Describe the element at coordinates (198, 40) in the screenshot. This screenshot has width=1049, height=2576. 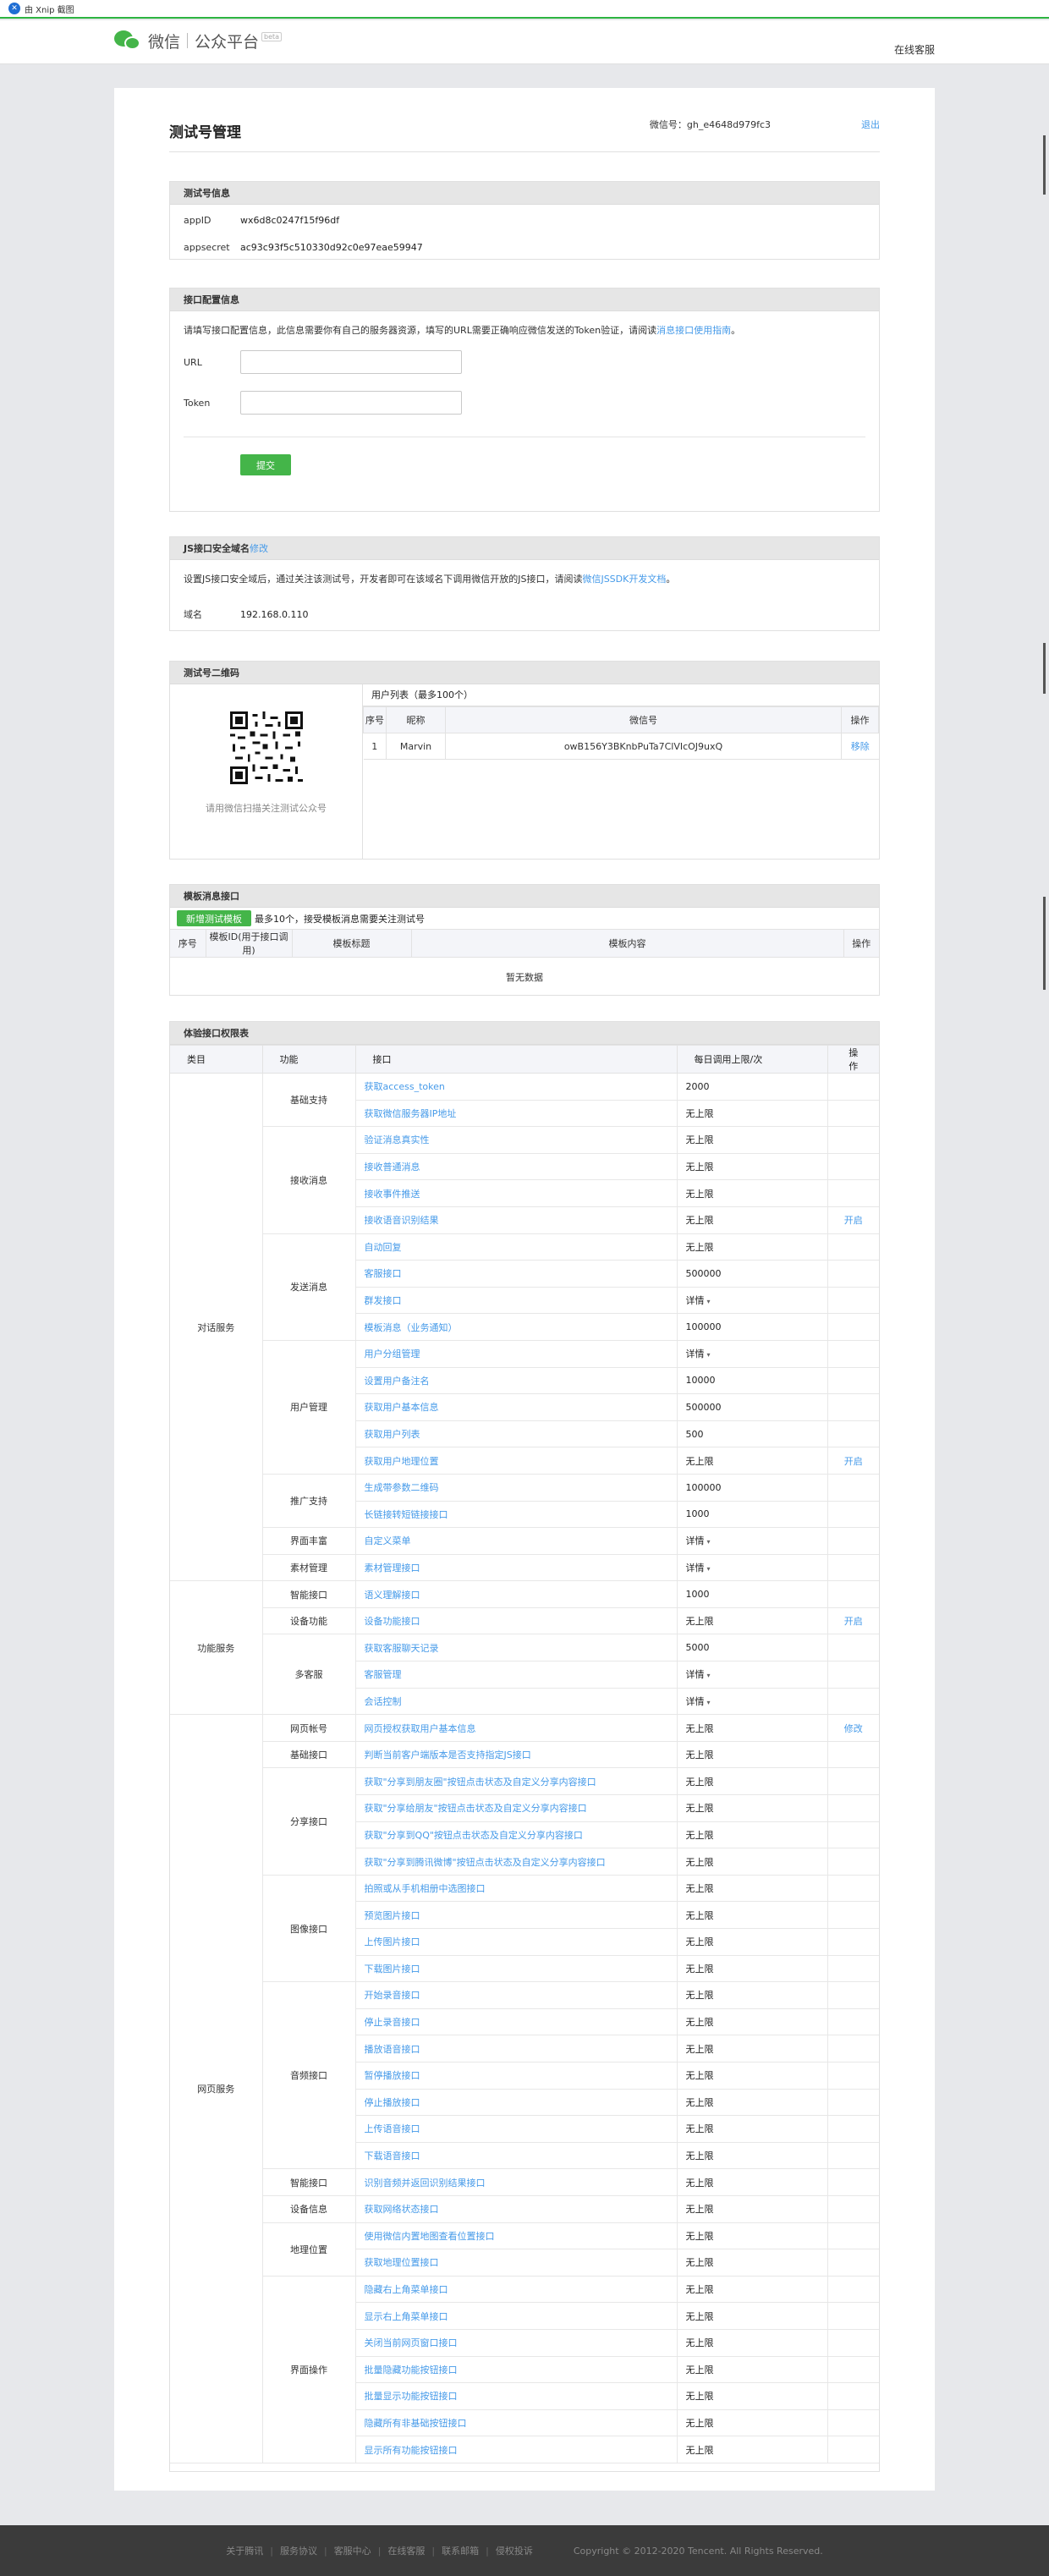
I see `logo: 微信 公众平台 beta` at that location.